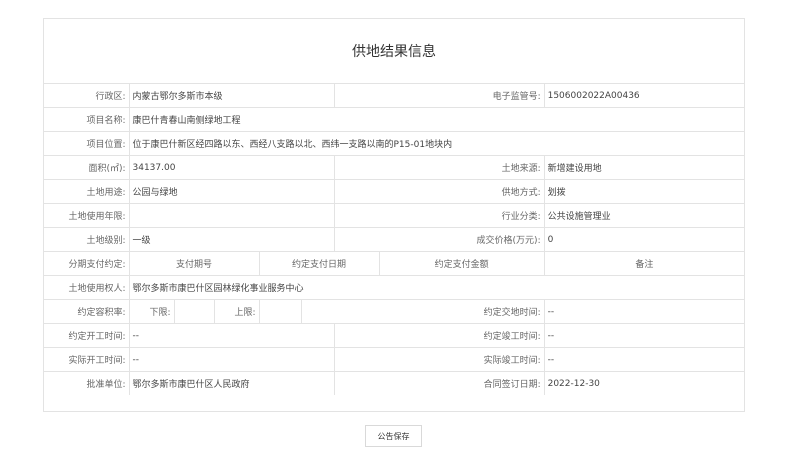  Describe the element at coordinates (439, 167) in the screenshot. I see `land-source-label: 土地来源:` at that location.